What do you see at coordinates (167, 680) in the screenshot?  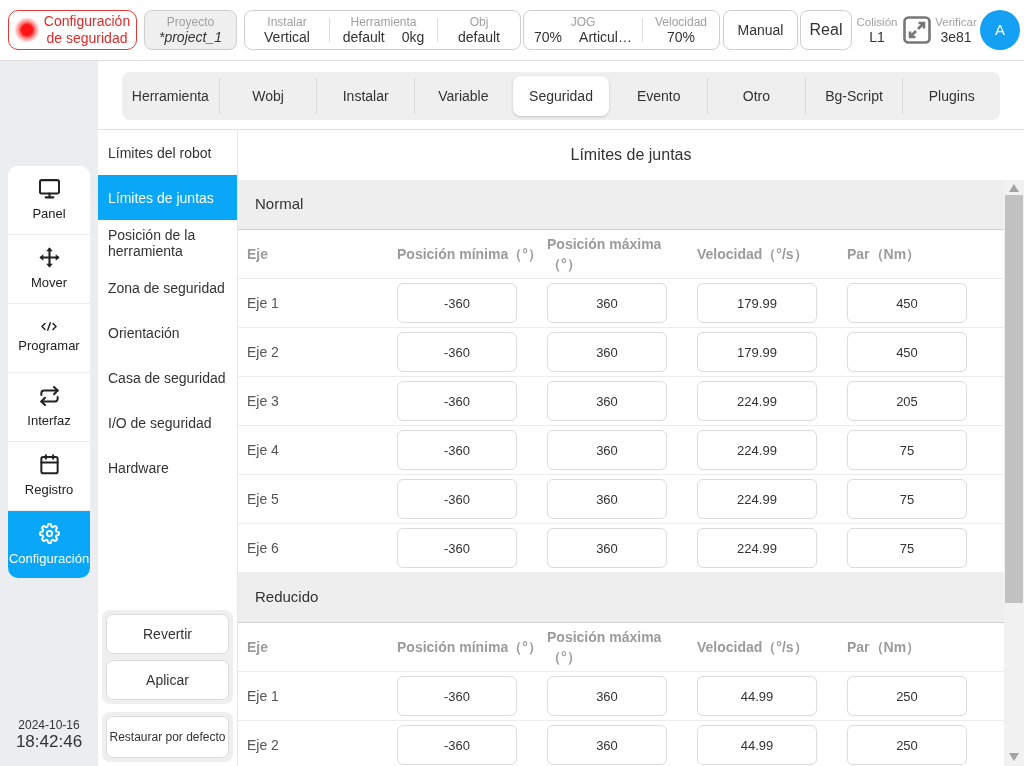 I see `apply-button: Aplicar` at bounding box center [167, 680].